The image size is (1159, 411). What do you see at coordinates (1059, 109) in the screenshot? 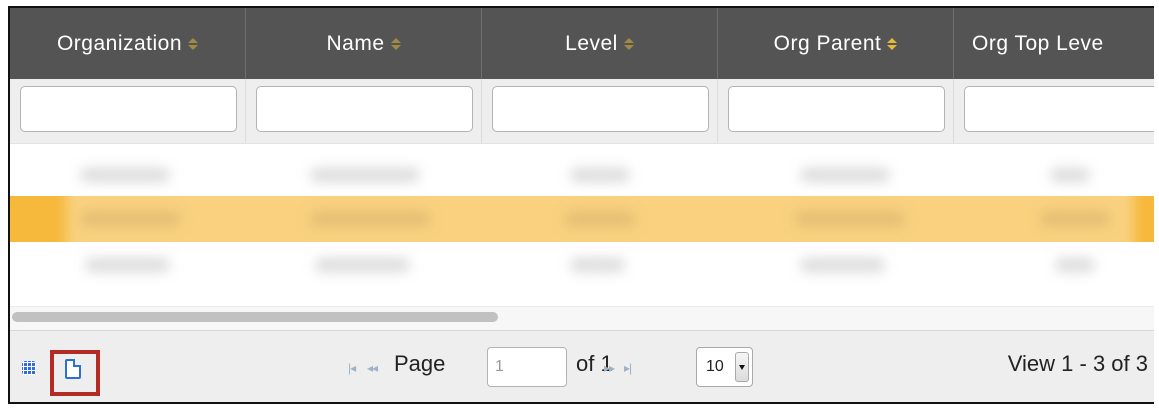
I see `filter-input-org-top-level` at bounding box center [1059, 109].